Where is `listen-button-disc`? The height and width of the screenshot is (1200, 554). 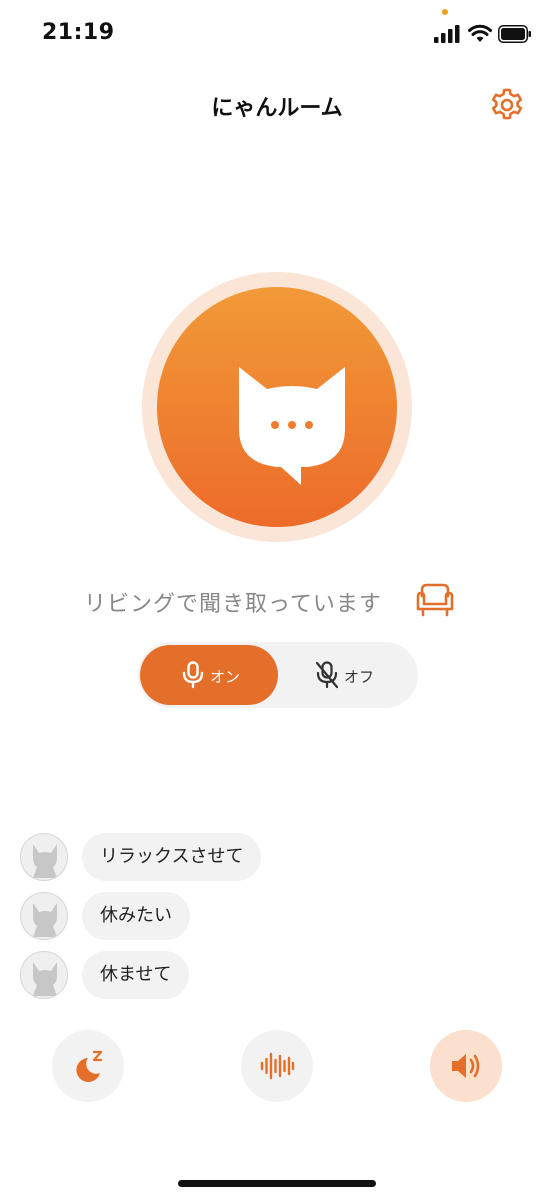 listen-button-disc is located at coordinates (277, 407).